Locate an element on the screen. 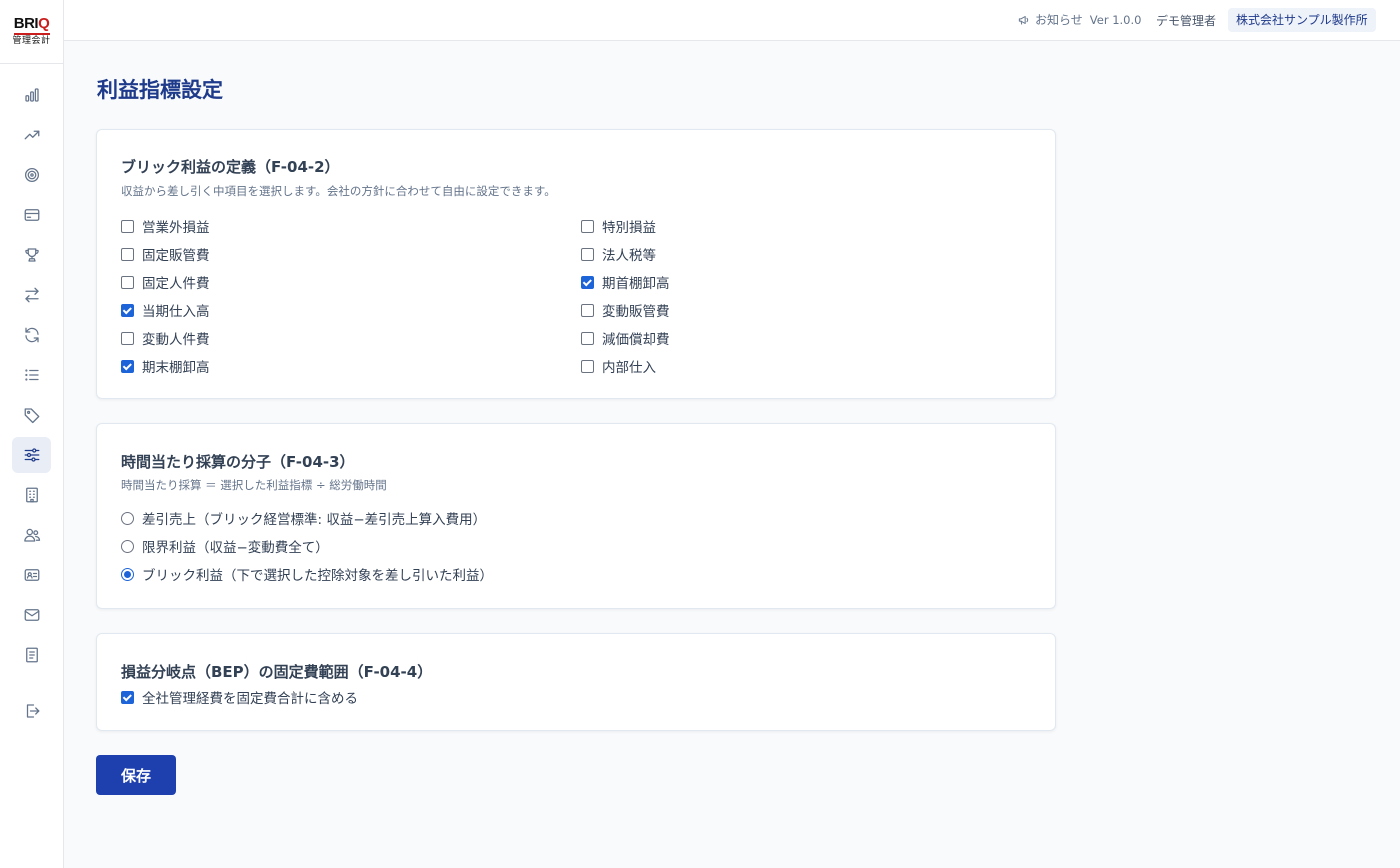 The image size is (1400, 868). checkbox-option: 特別損益 is located at coordinates (618, 226).